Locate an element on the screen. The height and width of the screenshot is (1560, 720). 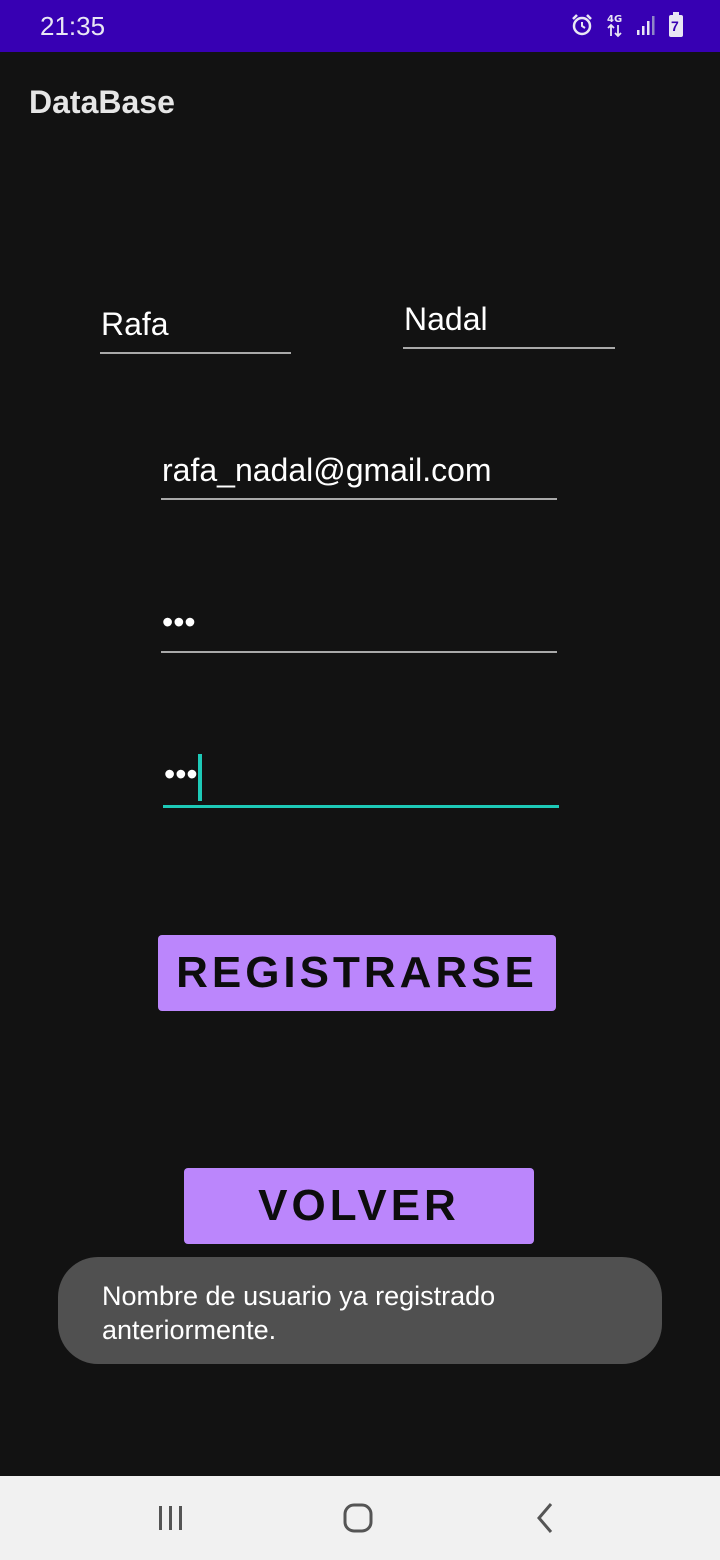
home-icon is located at coordinates (358, 1518).